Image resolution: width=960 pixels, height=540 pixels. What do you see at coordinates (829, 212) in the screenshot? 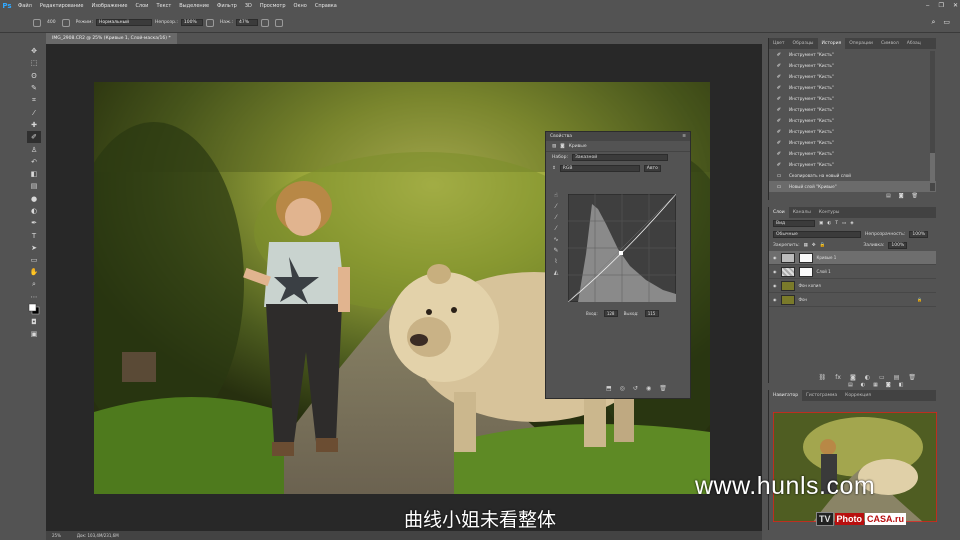
I see `tab-paths: Контуры` at bounding box center [829, 212].